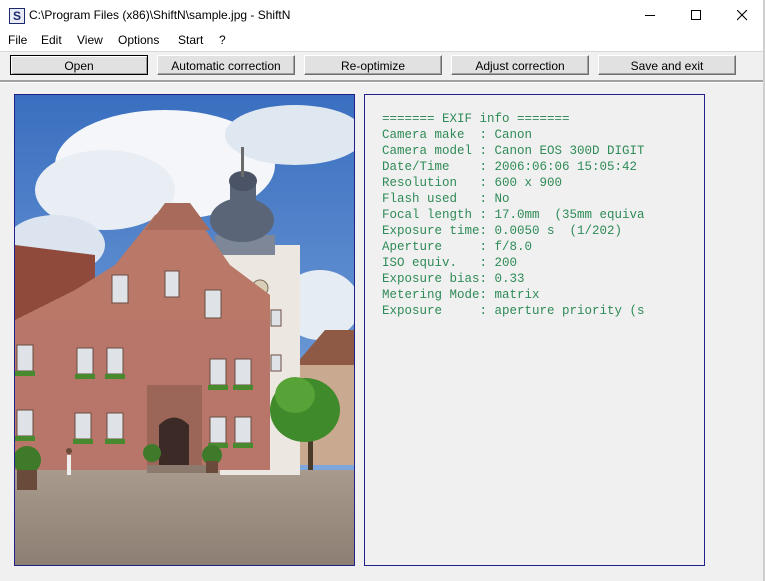 This screenshot has height=581, width=765. I want to click on exif-line: Focal length : 17.0mm (35mm equiva, so click(513, 215).